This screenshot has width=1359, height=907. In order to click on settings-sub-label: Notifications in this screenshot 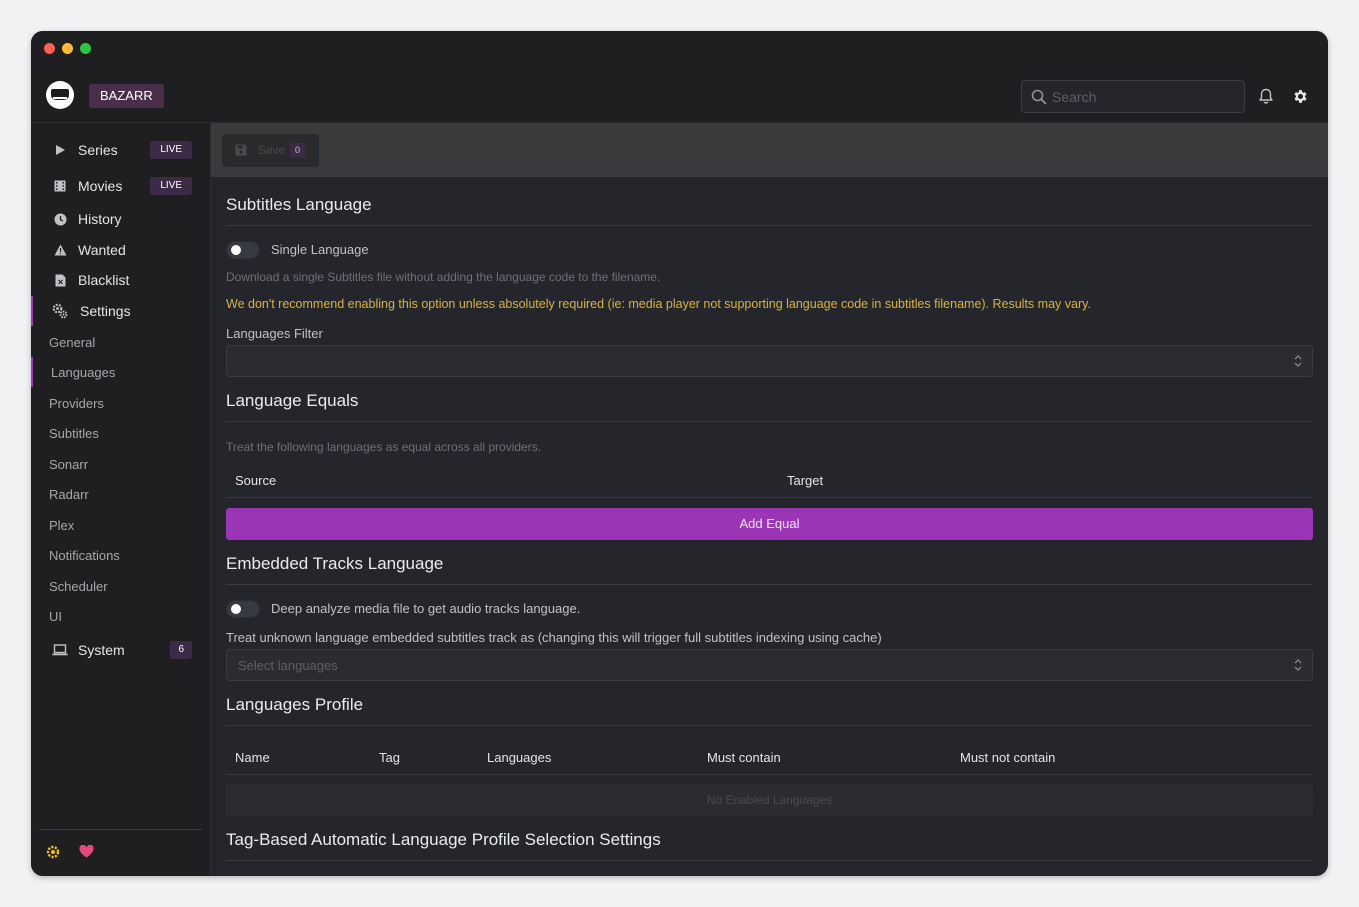, I will do `click(84, 555)`.